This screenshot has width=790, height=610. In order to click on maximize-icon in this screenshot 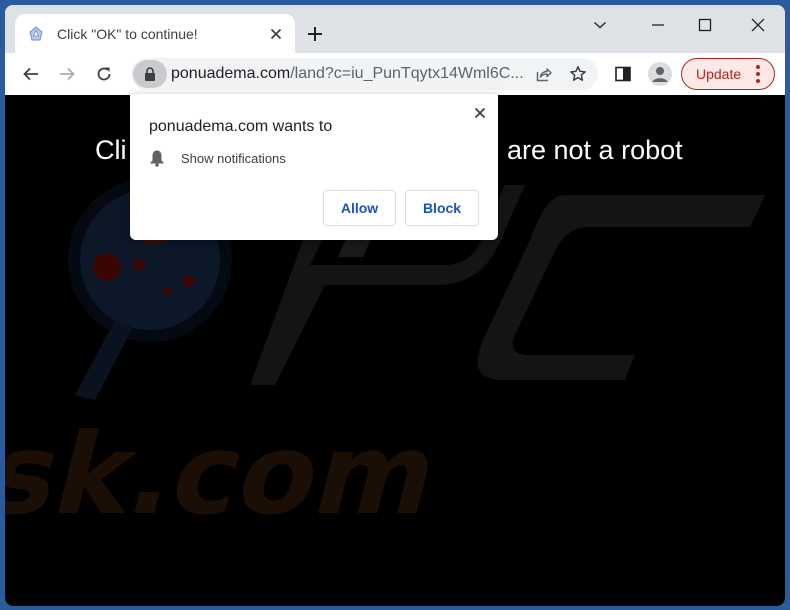, I will do `click(705, 25)`.